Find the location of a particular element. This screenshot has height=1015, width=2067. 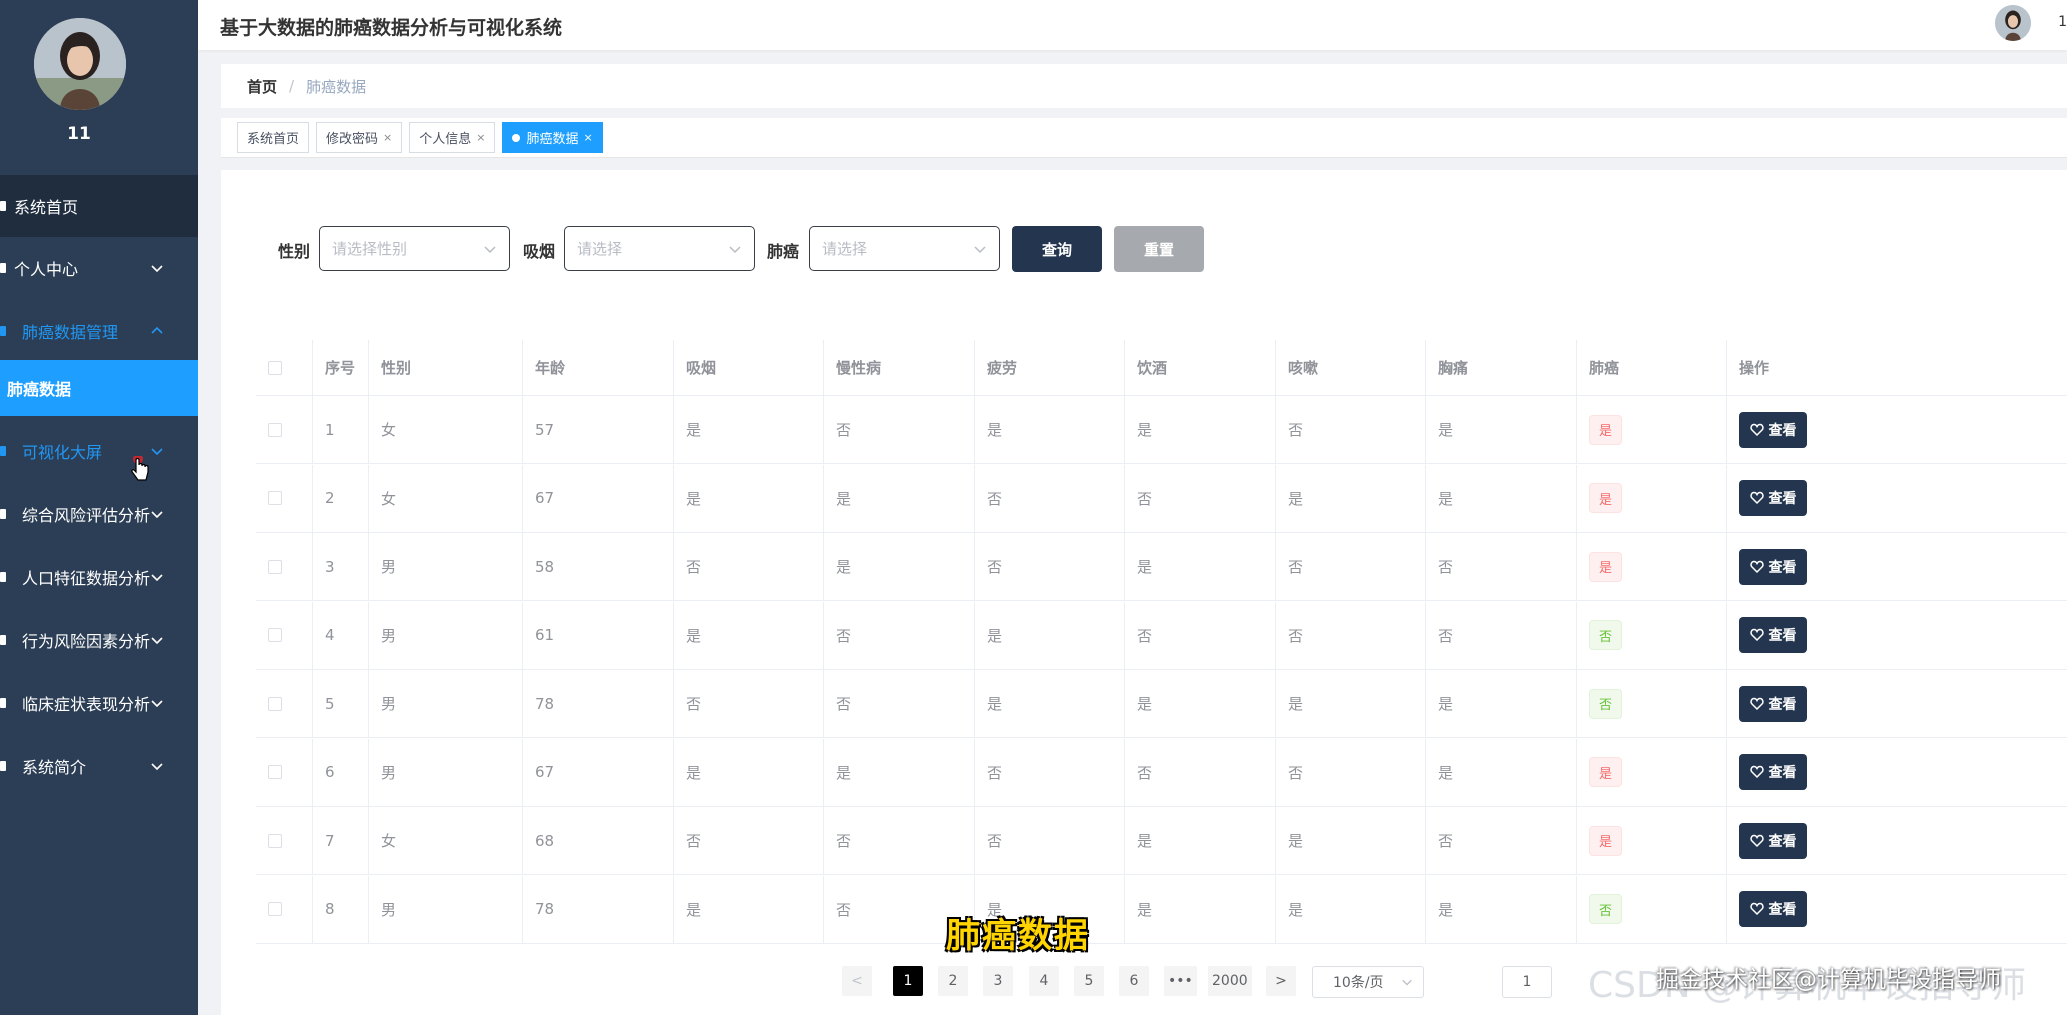

page-jump-input: 1 is located at coordinates (1527, 982).